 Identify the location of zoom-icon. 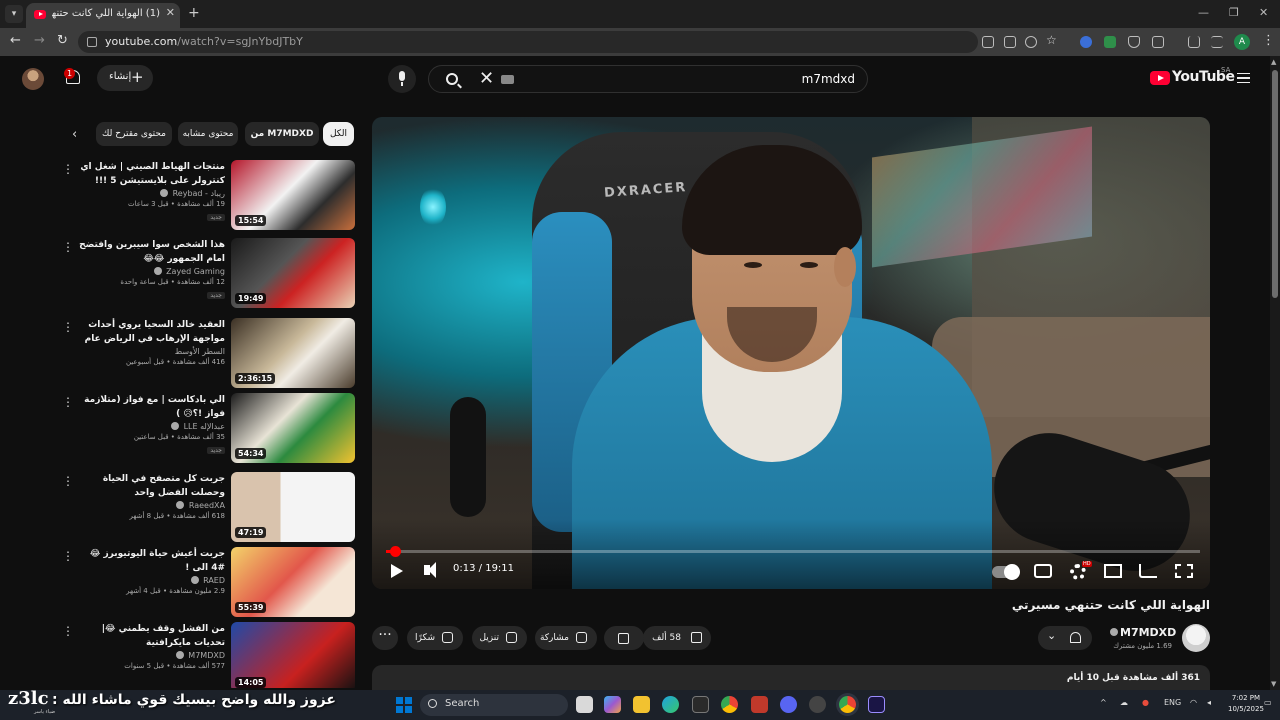
(1031, 42).